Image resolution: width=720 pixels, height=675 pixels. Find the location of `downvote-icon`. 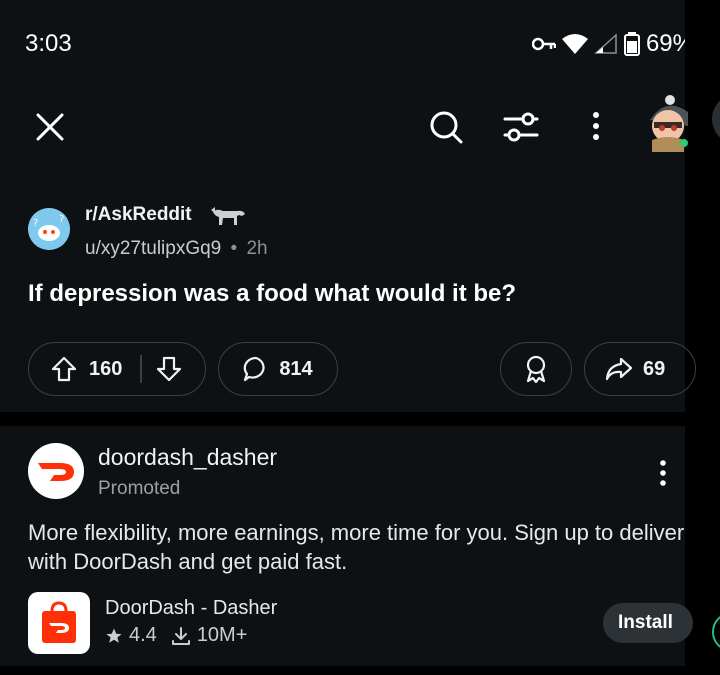

downvote-icon is located at coordinates (169, 369).